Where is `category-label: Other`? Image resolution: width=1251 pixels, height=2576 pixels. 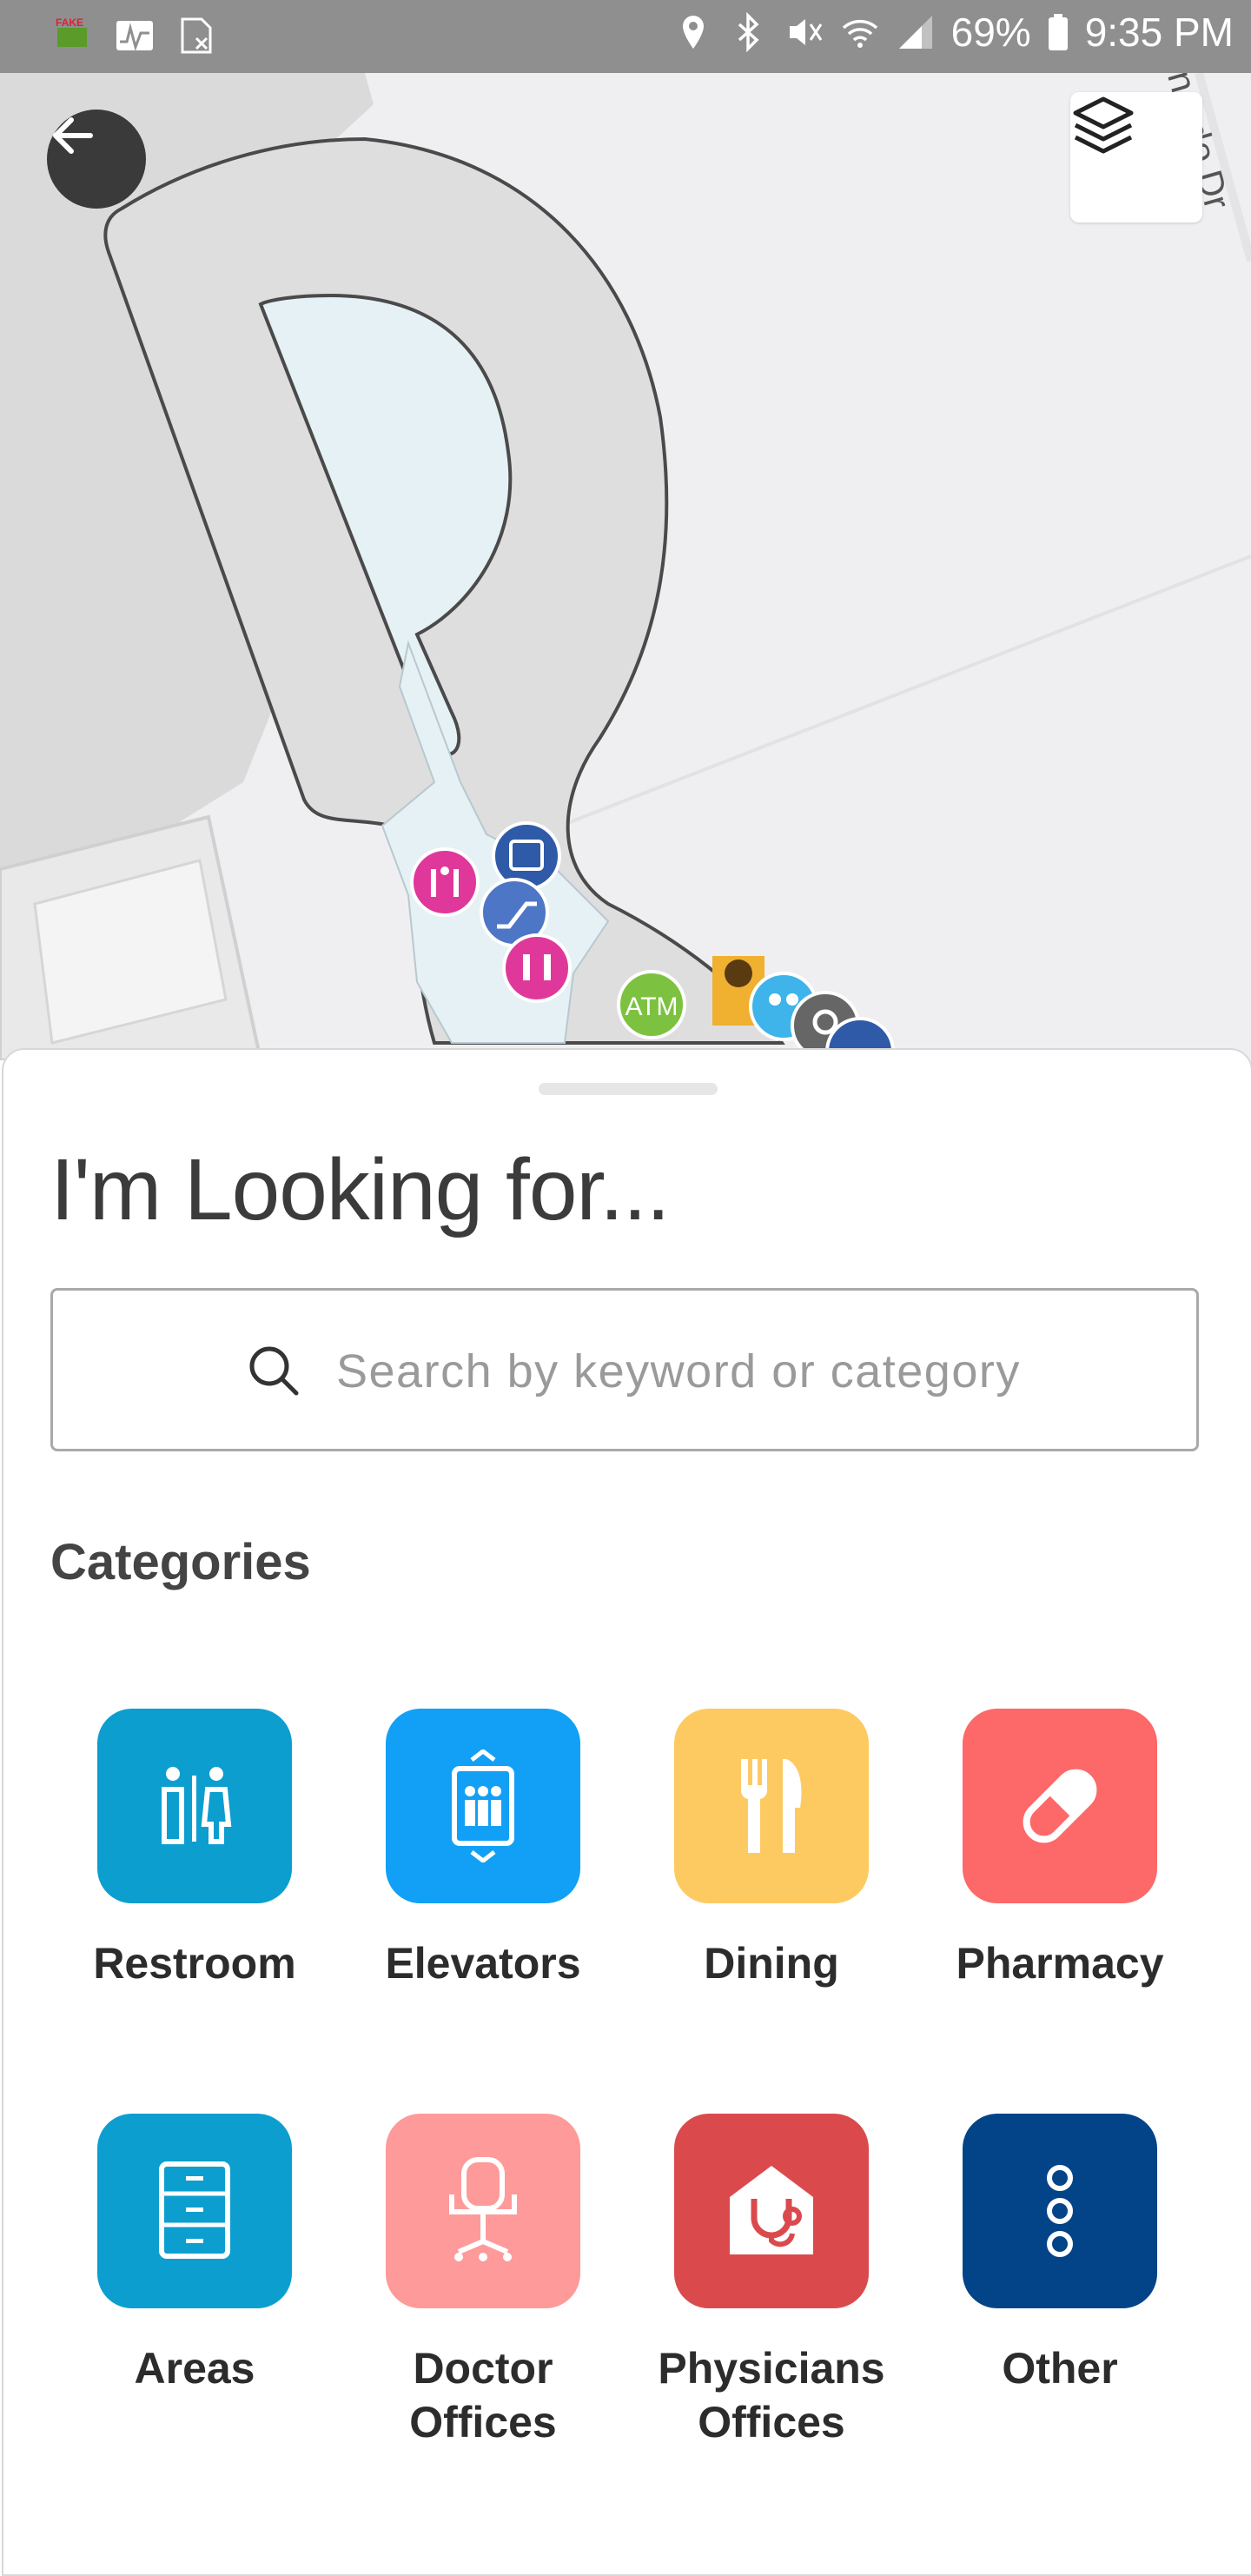
category-label: Other is located at coordinates (1060, 2368).